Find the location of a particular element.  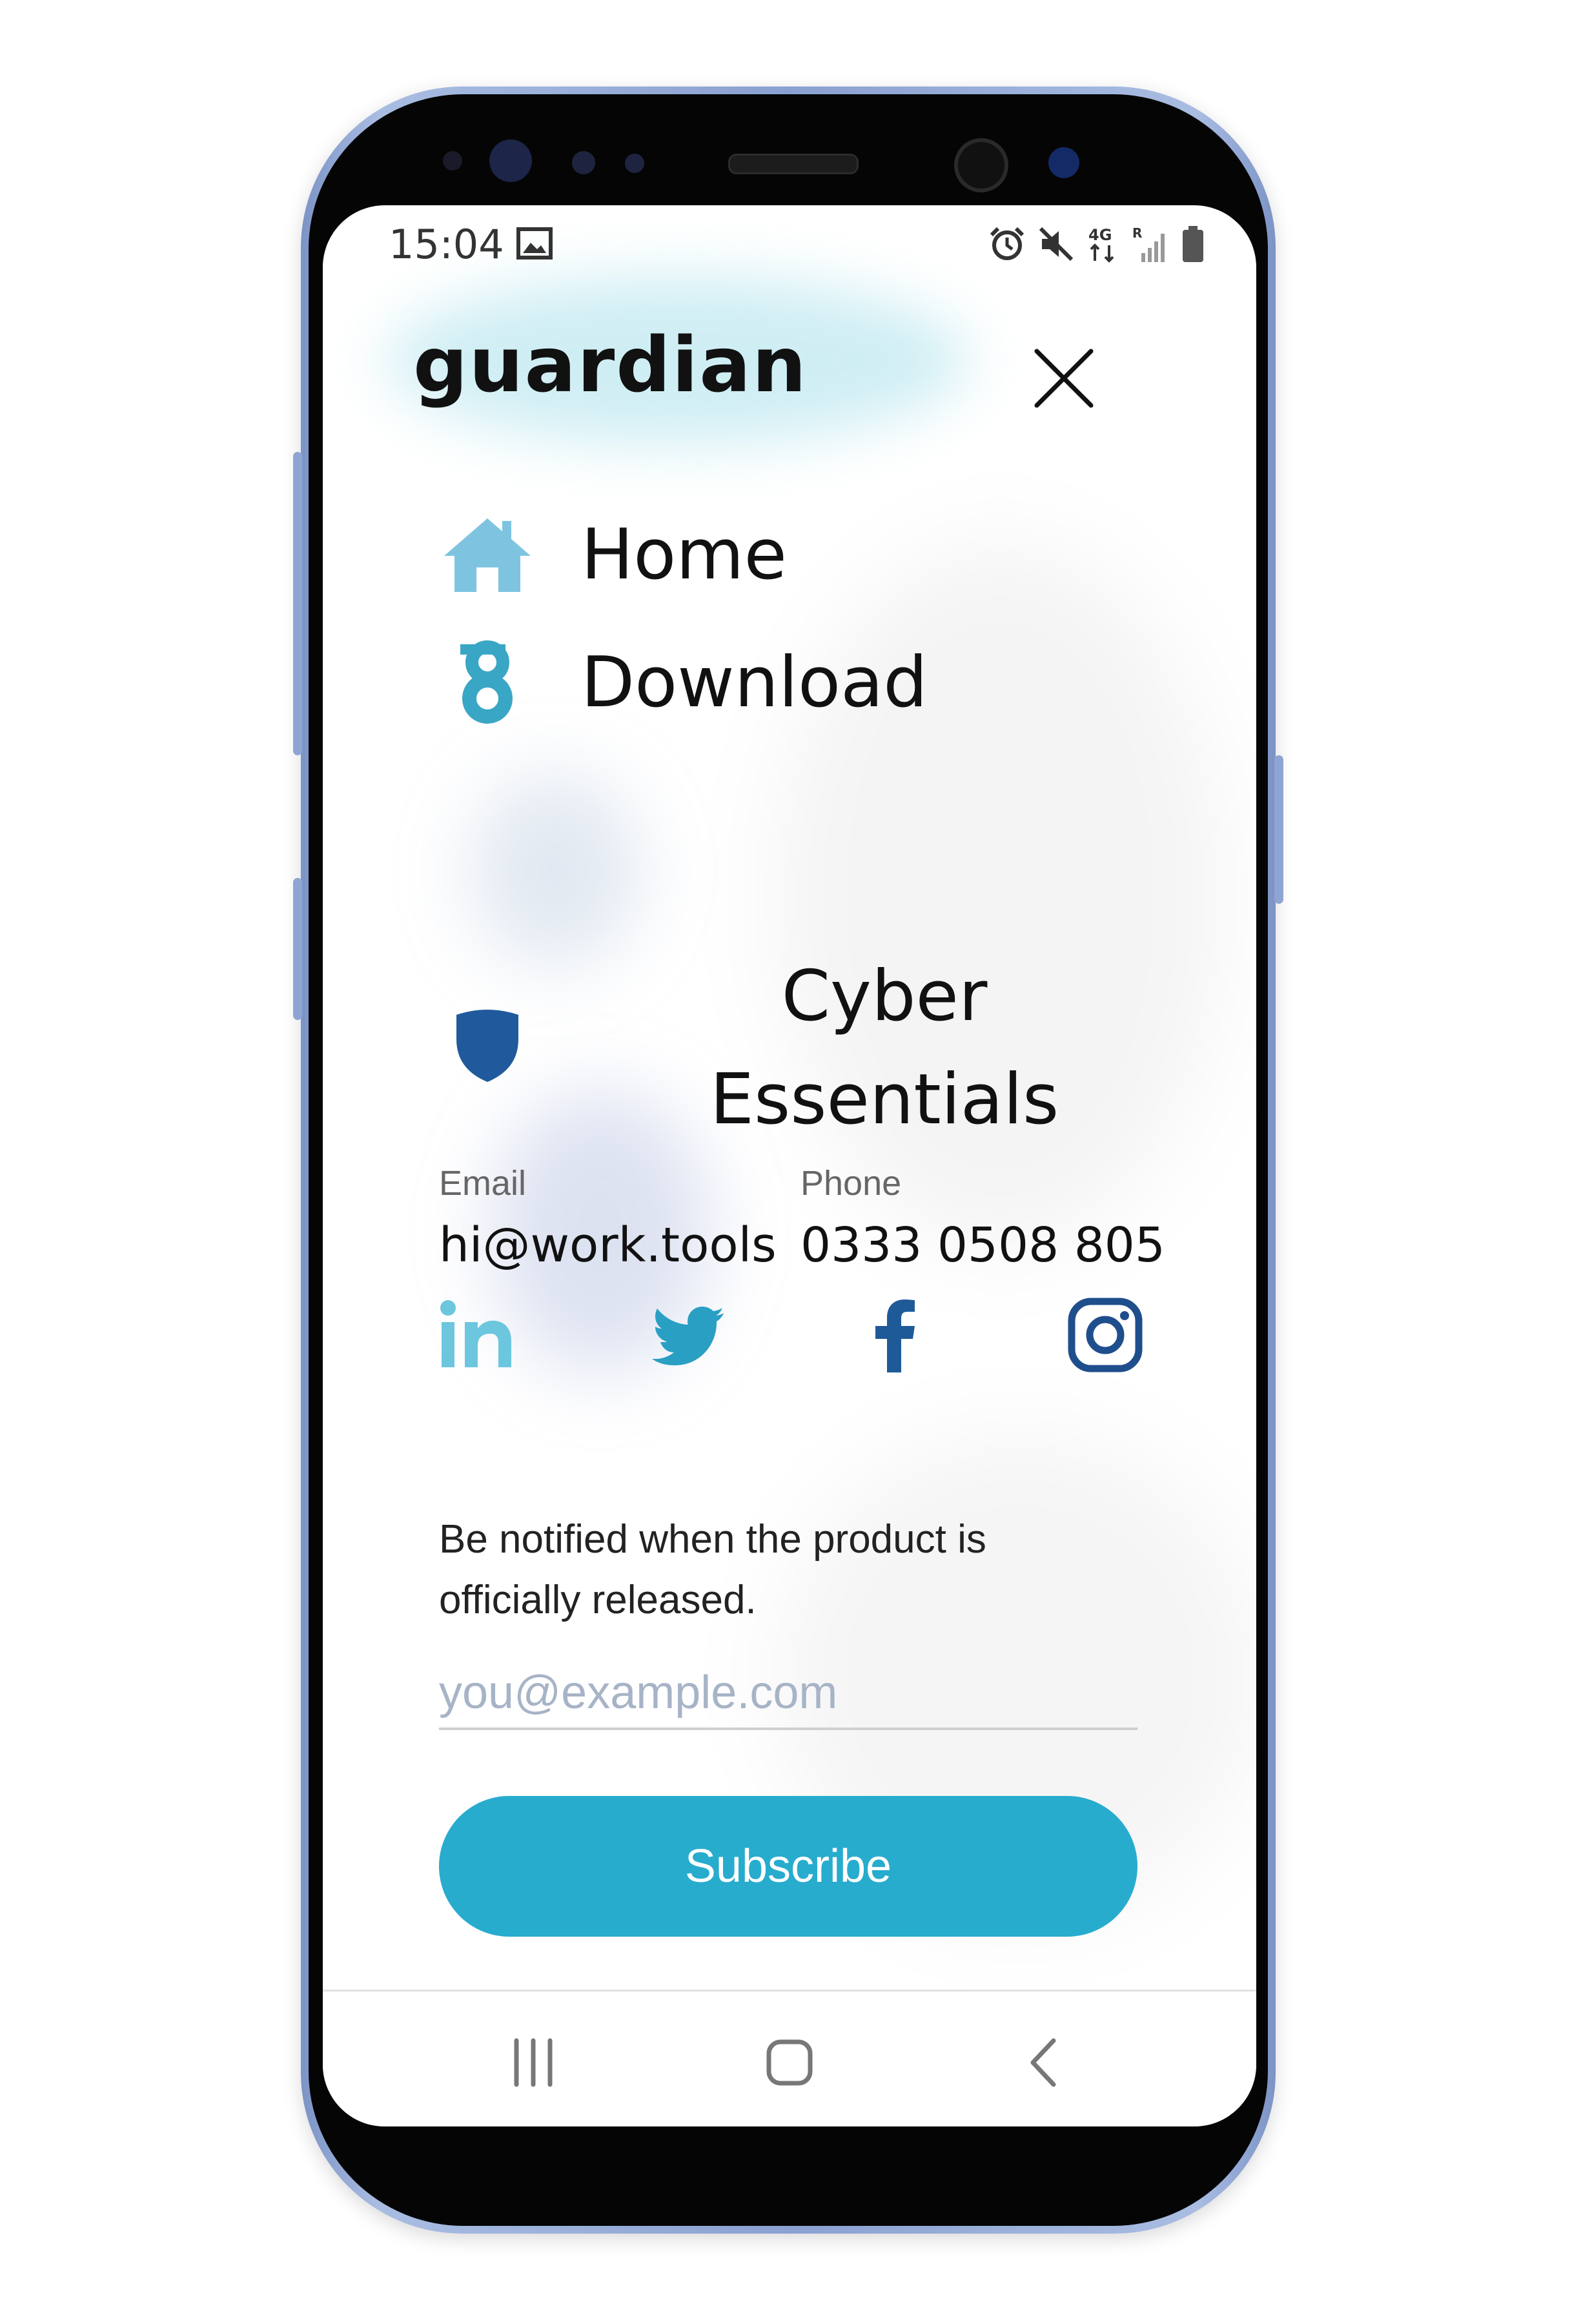

instagram-icon is located at coordinates (1105, 1335).